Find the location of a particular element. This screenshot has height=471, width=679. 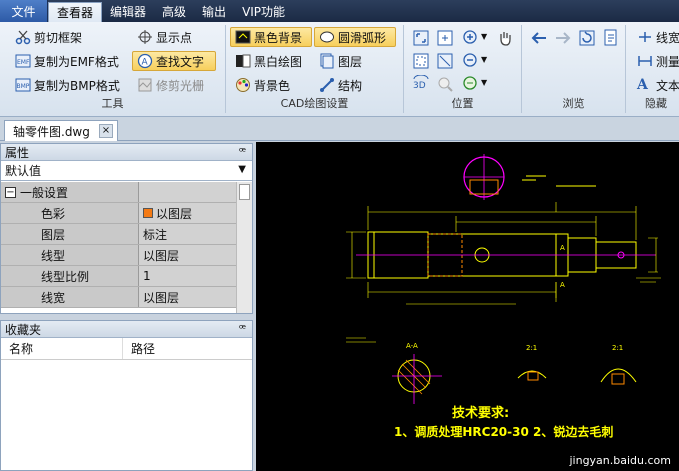

property-row-layer: 图层 标注 is located at coordinates (118, 234).